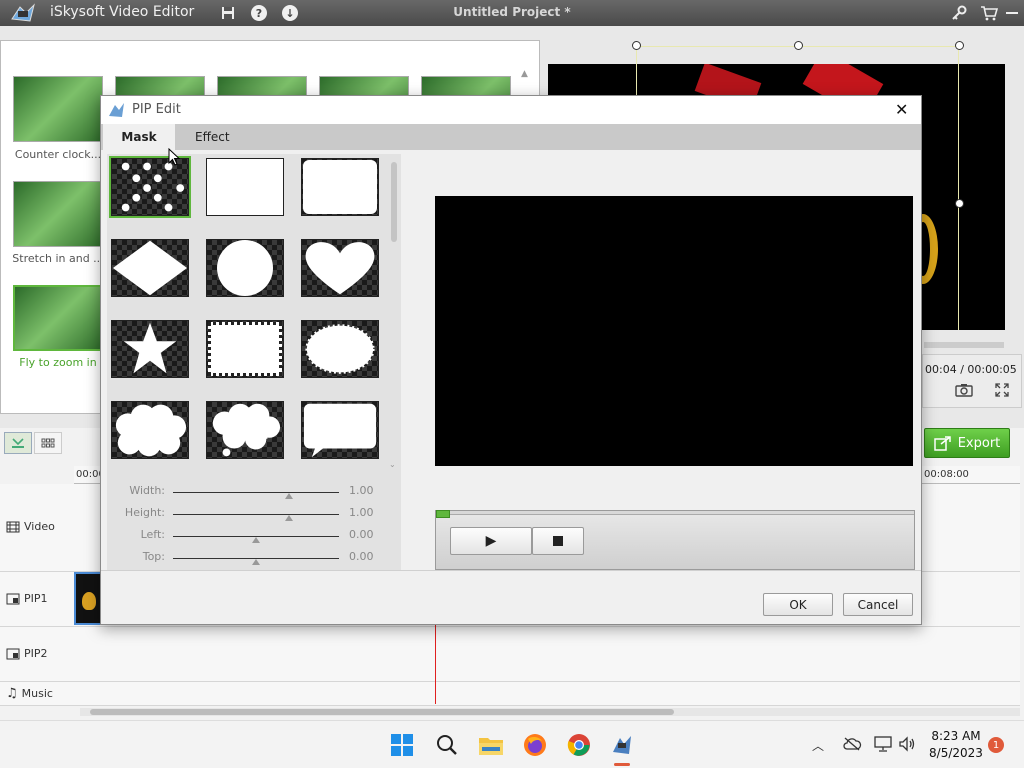 The width and height of the screenshot is (1024, 768). What do you see at coordinates (901, 109) in the screenshot?
I see `close-button: ✕` at bounding box center [901, 109].